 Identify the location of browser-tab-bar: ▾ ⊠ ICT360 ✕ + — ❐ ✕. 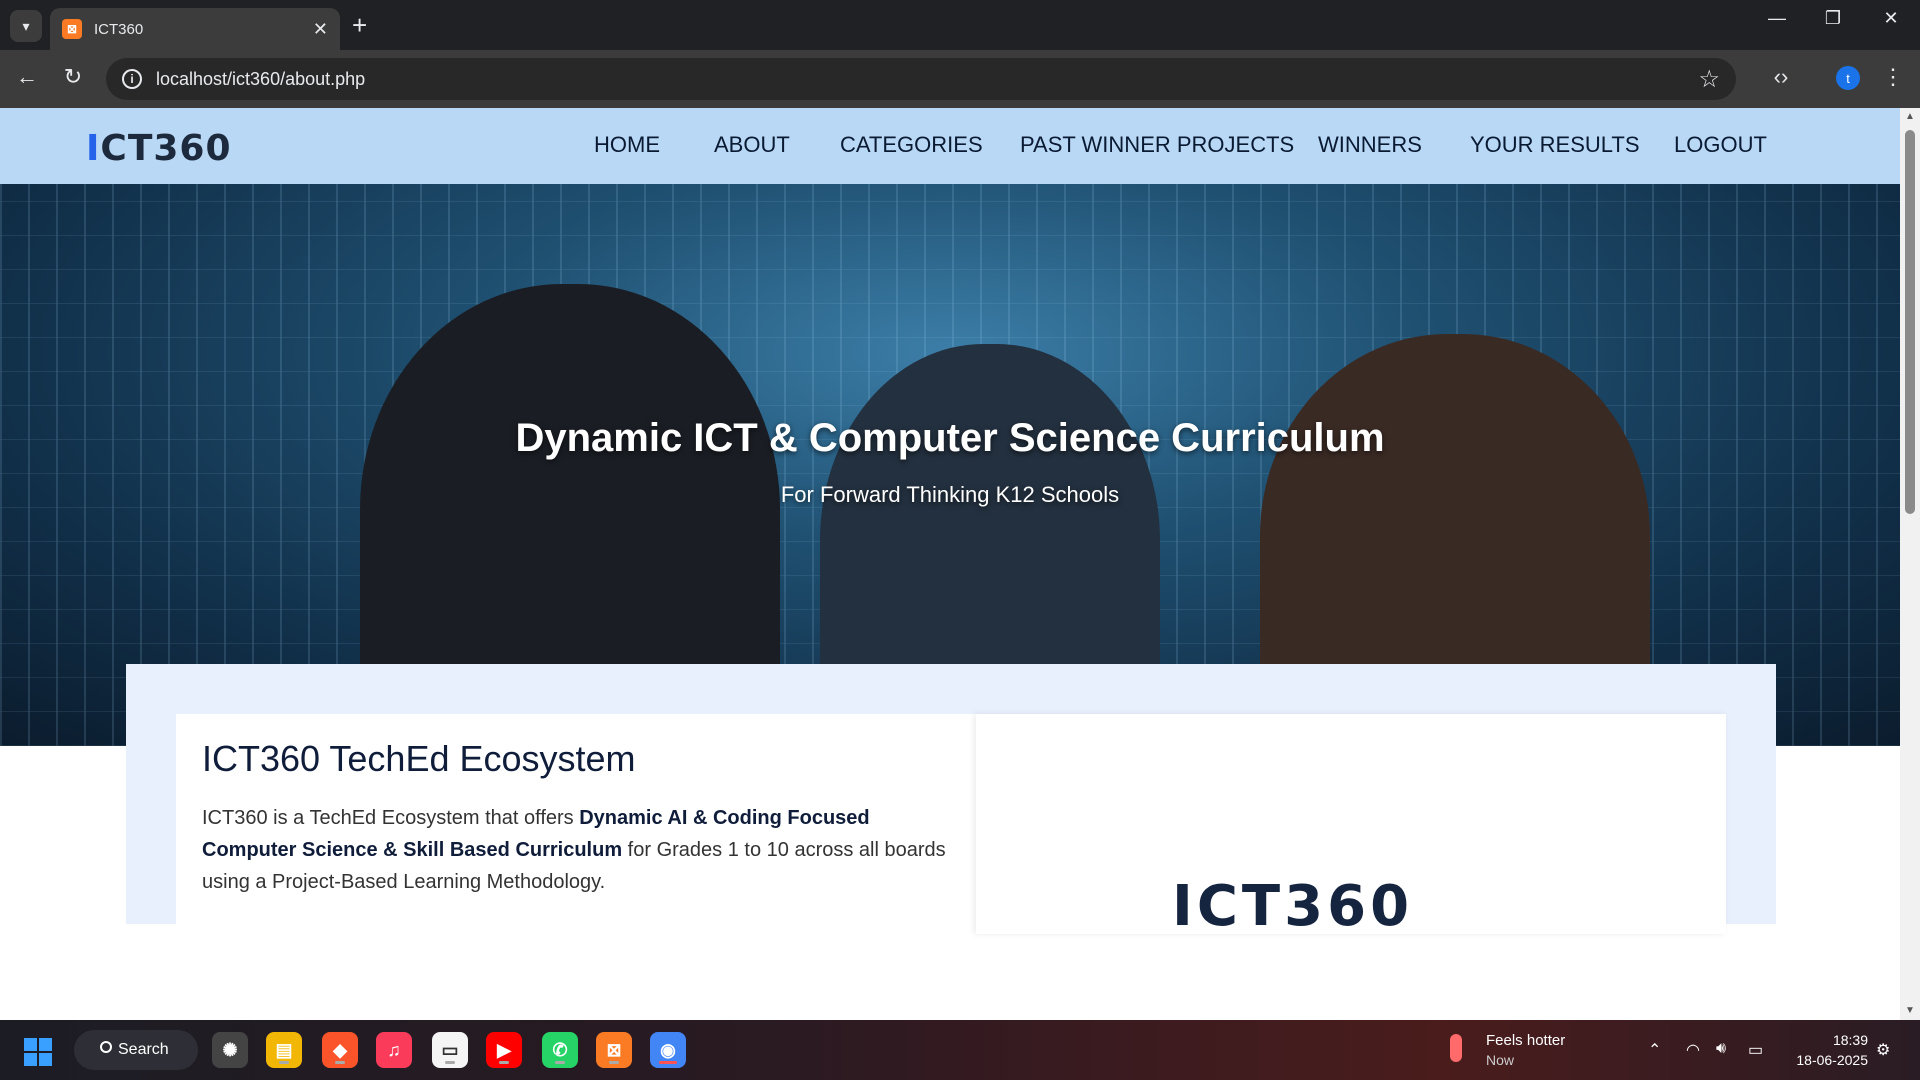
(960, 25).